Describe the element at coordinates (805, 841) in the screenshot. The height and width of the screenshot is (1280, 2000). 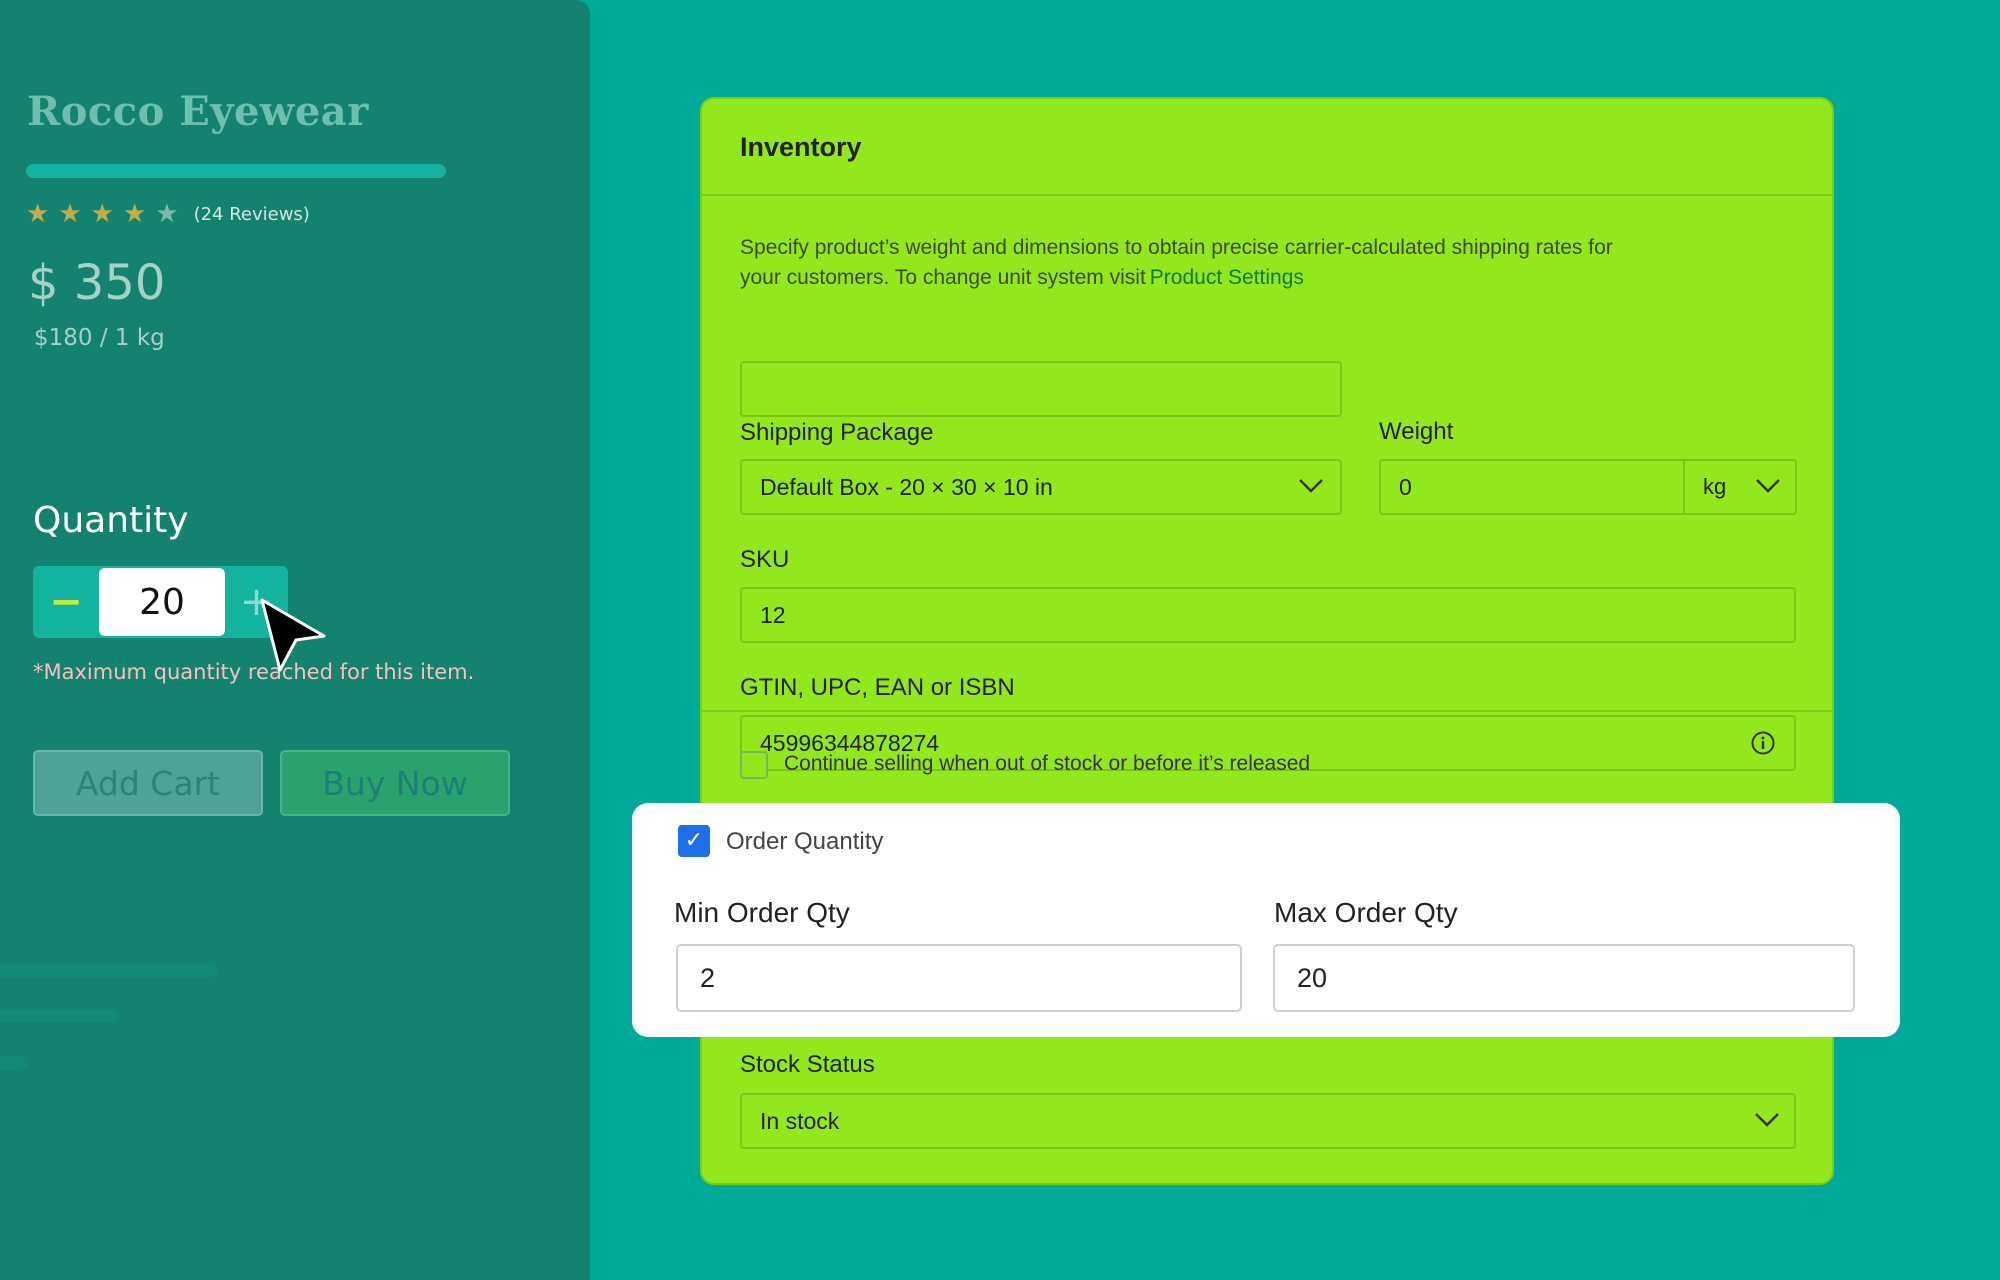
I see `order-quantity-label: Order Quantity` at that location.